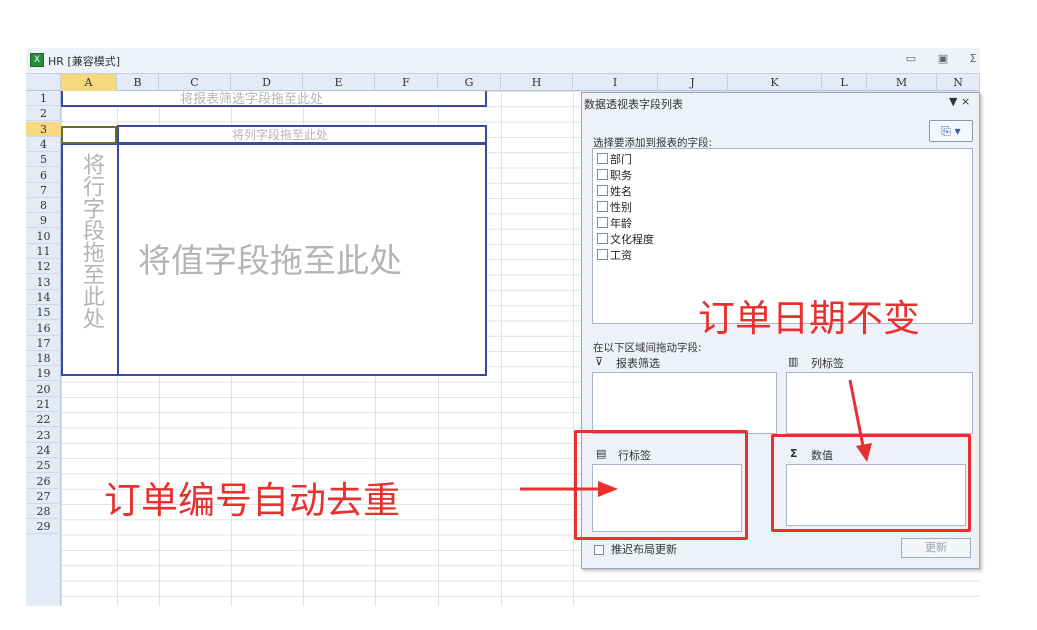 This screenshot has height=630, width=1037. Describe the element at coordinates (43, 206) in the screenshot. I see `row-header-8: 8` at that location.